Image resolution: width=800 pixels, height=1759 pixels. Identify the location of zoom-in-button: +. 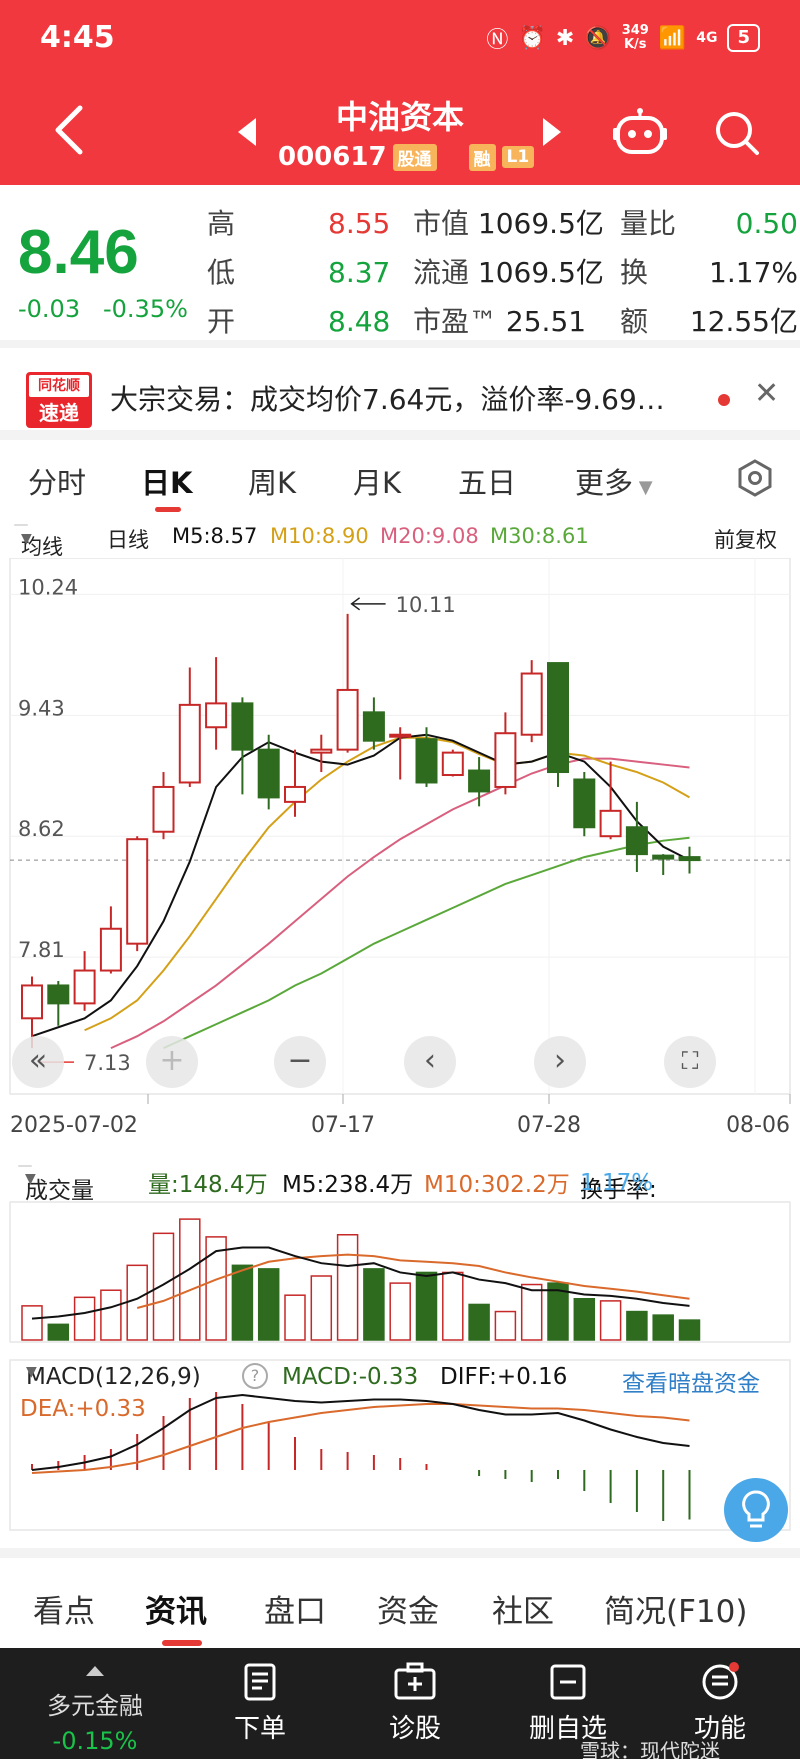
(172, 1062).